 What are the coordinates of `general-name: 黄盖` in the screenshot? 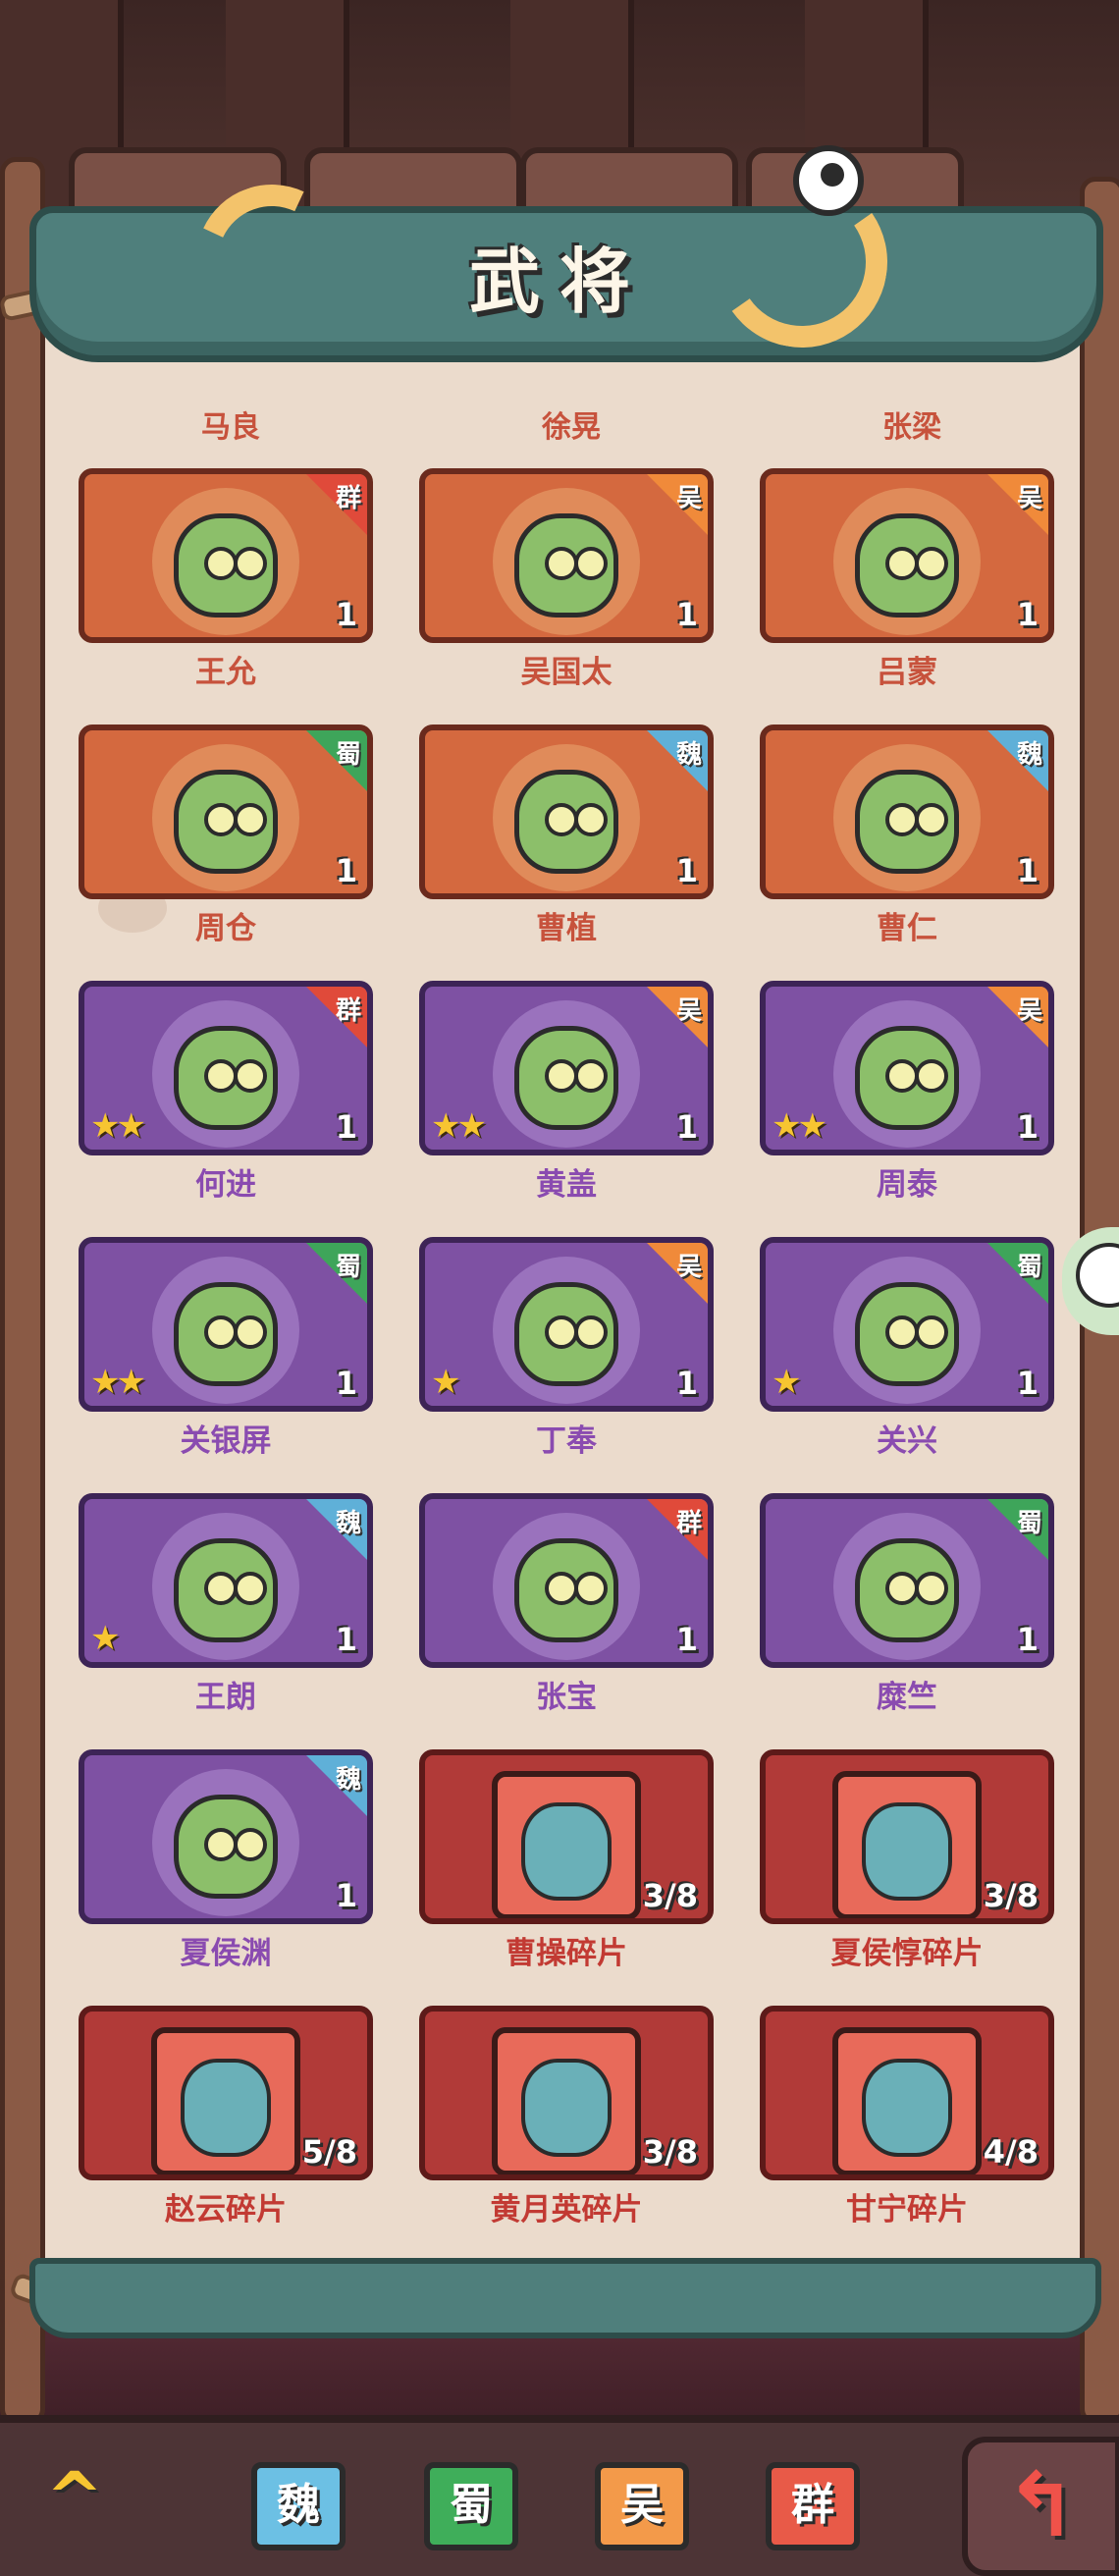 It's located at (567, 1185).